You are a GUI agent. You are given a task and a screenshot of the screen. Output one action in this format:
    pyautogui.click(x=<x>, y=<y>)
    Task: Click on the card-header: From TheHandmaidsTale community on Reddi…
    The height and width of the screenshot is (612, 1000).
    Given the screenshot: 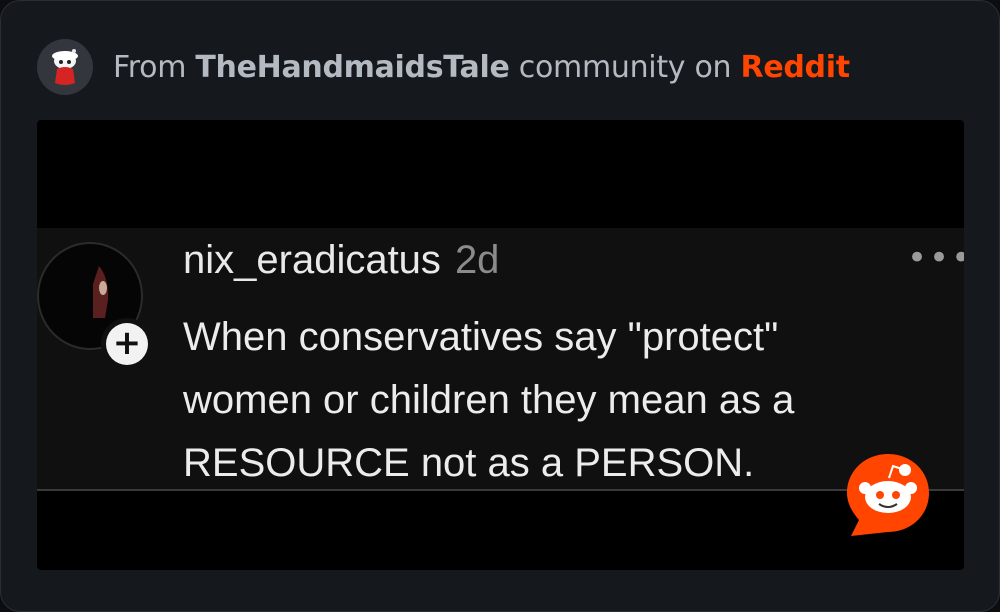 What is the action you would take?
    pyautogui.click(x=497, y=67)
    